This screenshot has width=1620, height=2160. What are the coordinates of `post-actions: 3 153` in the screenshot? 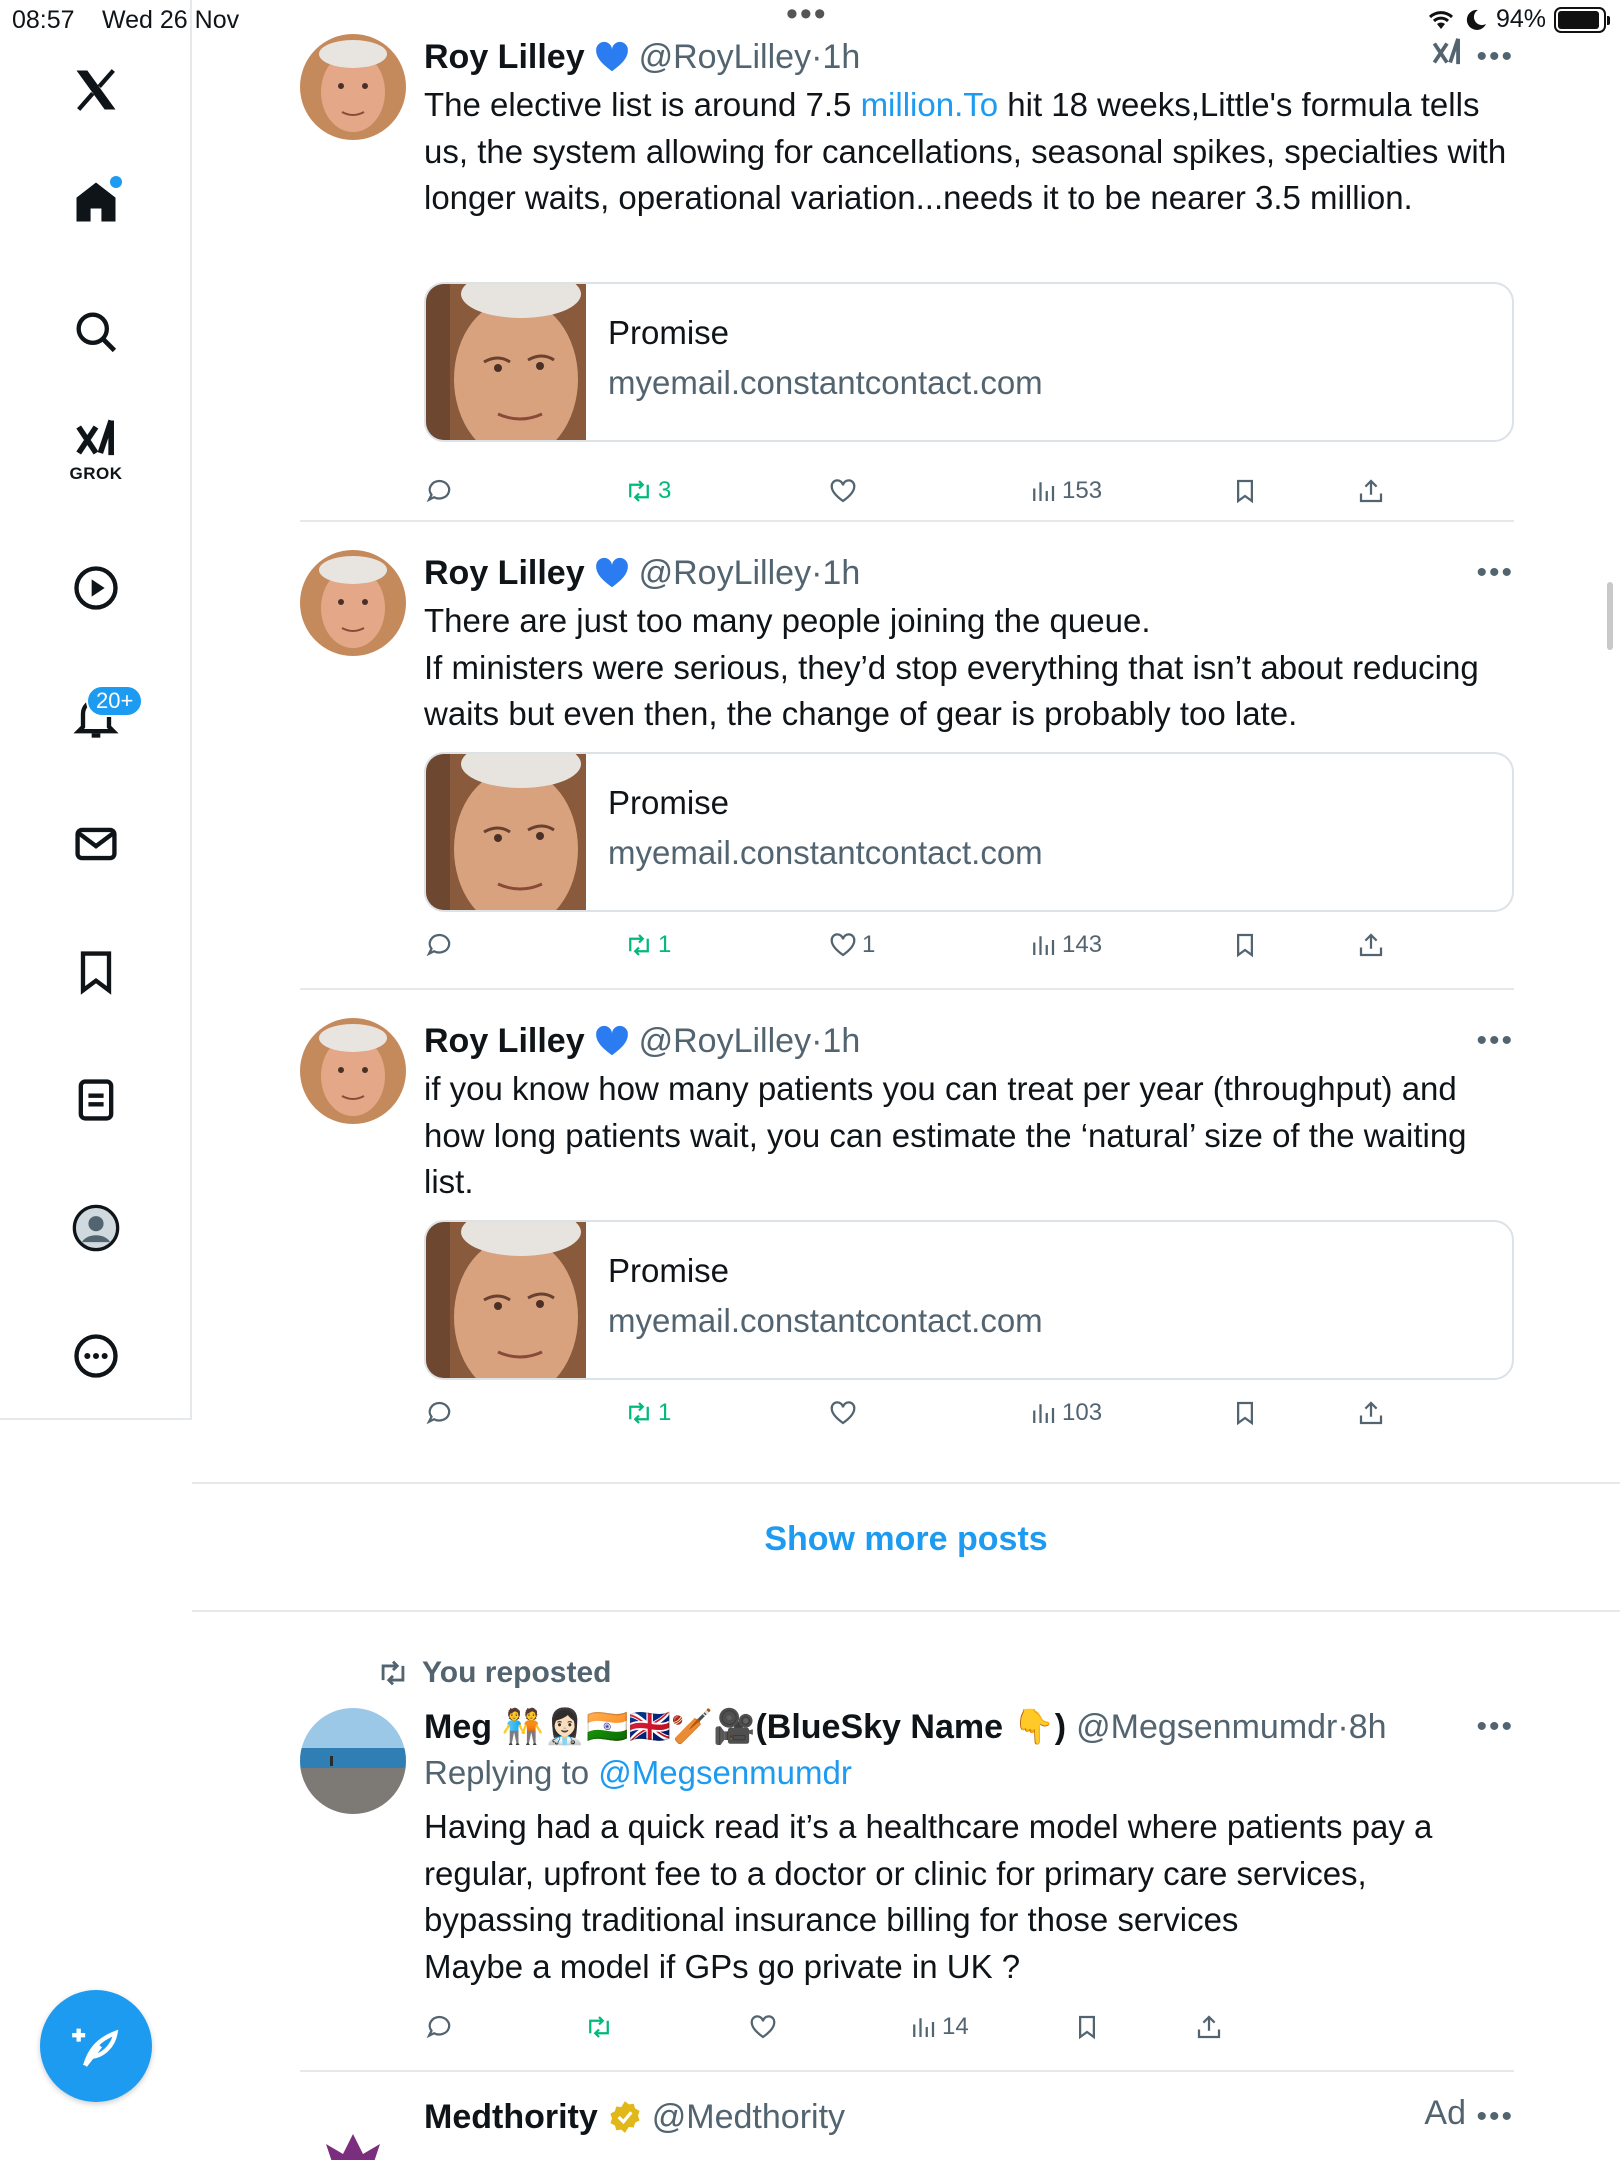 It's located at (969, 496).